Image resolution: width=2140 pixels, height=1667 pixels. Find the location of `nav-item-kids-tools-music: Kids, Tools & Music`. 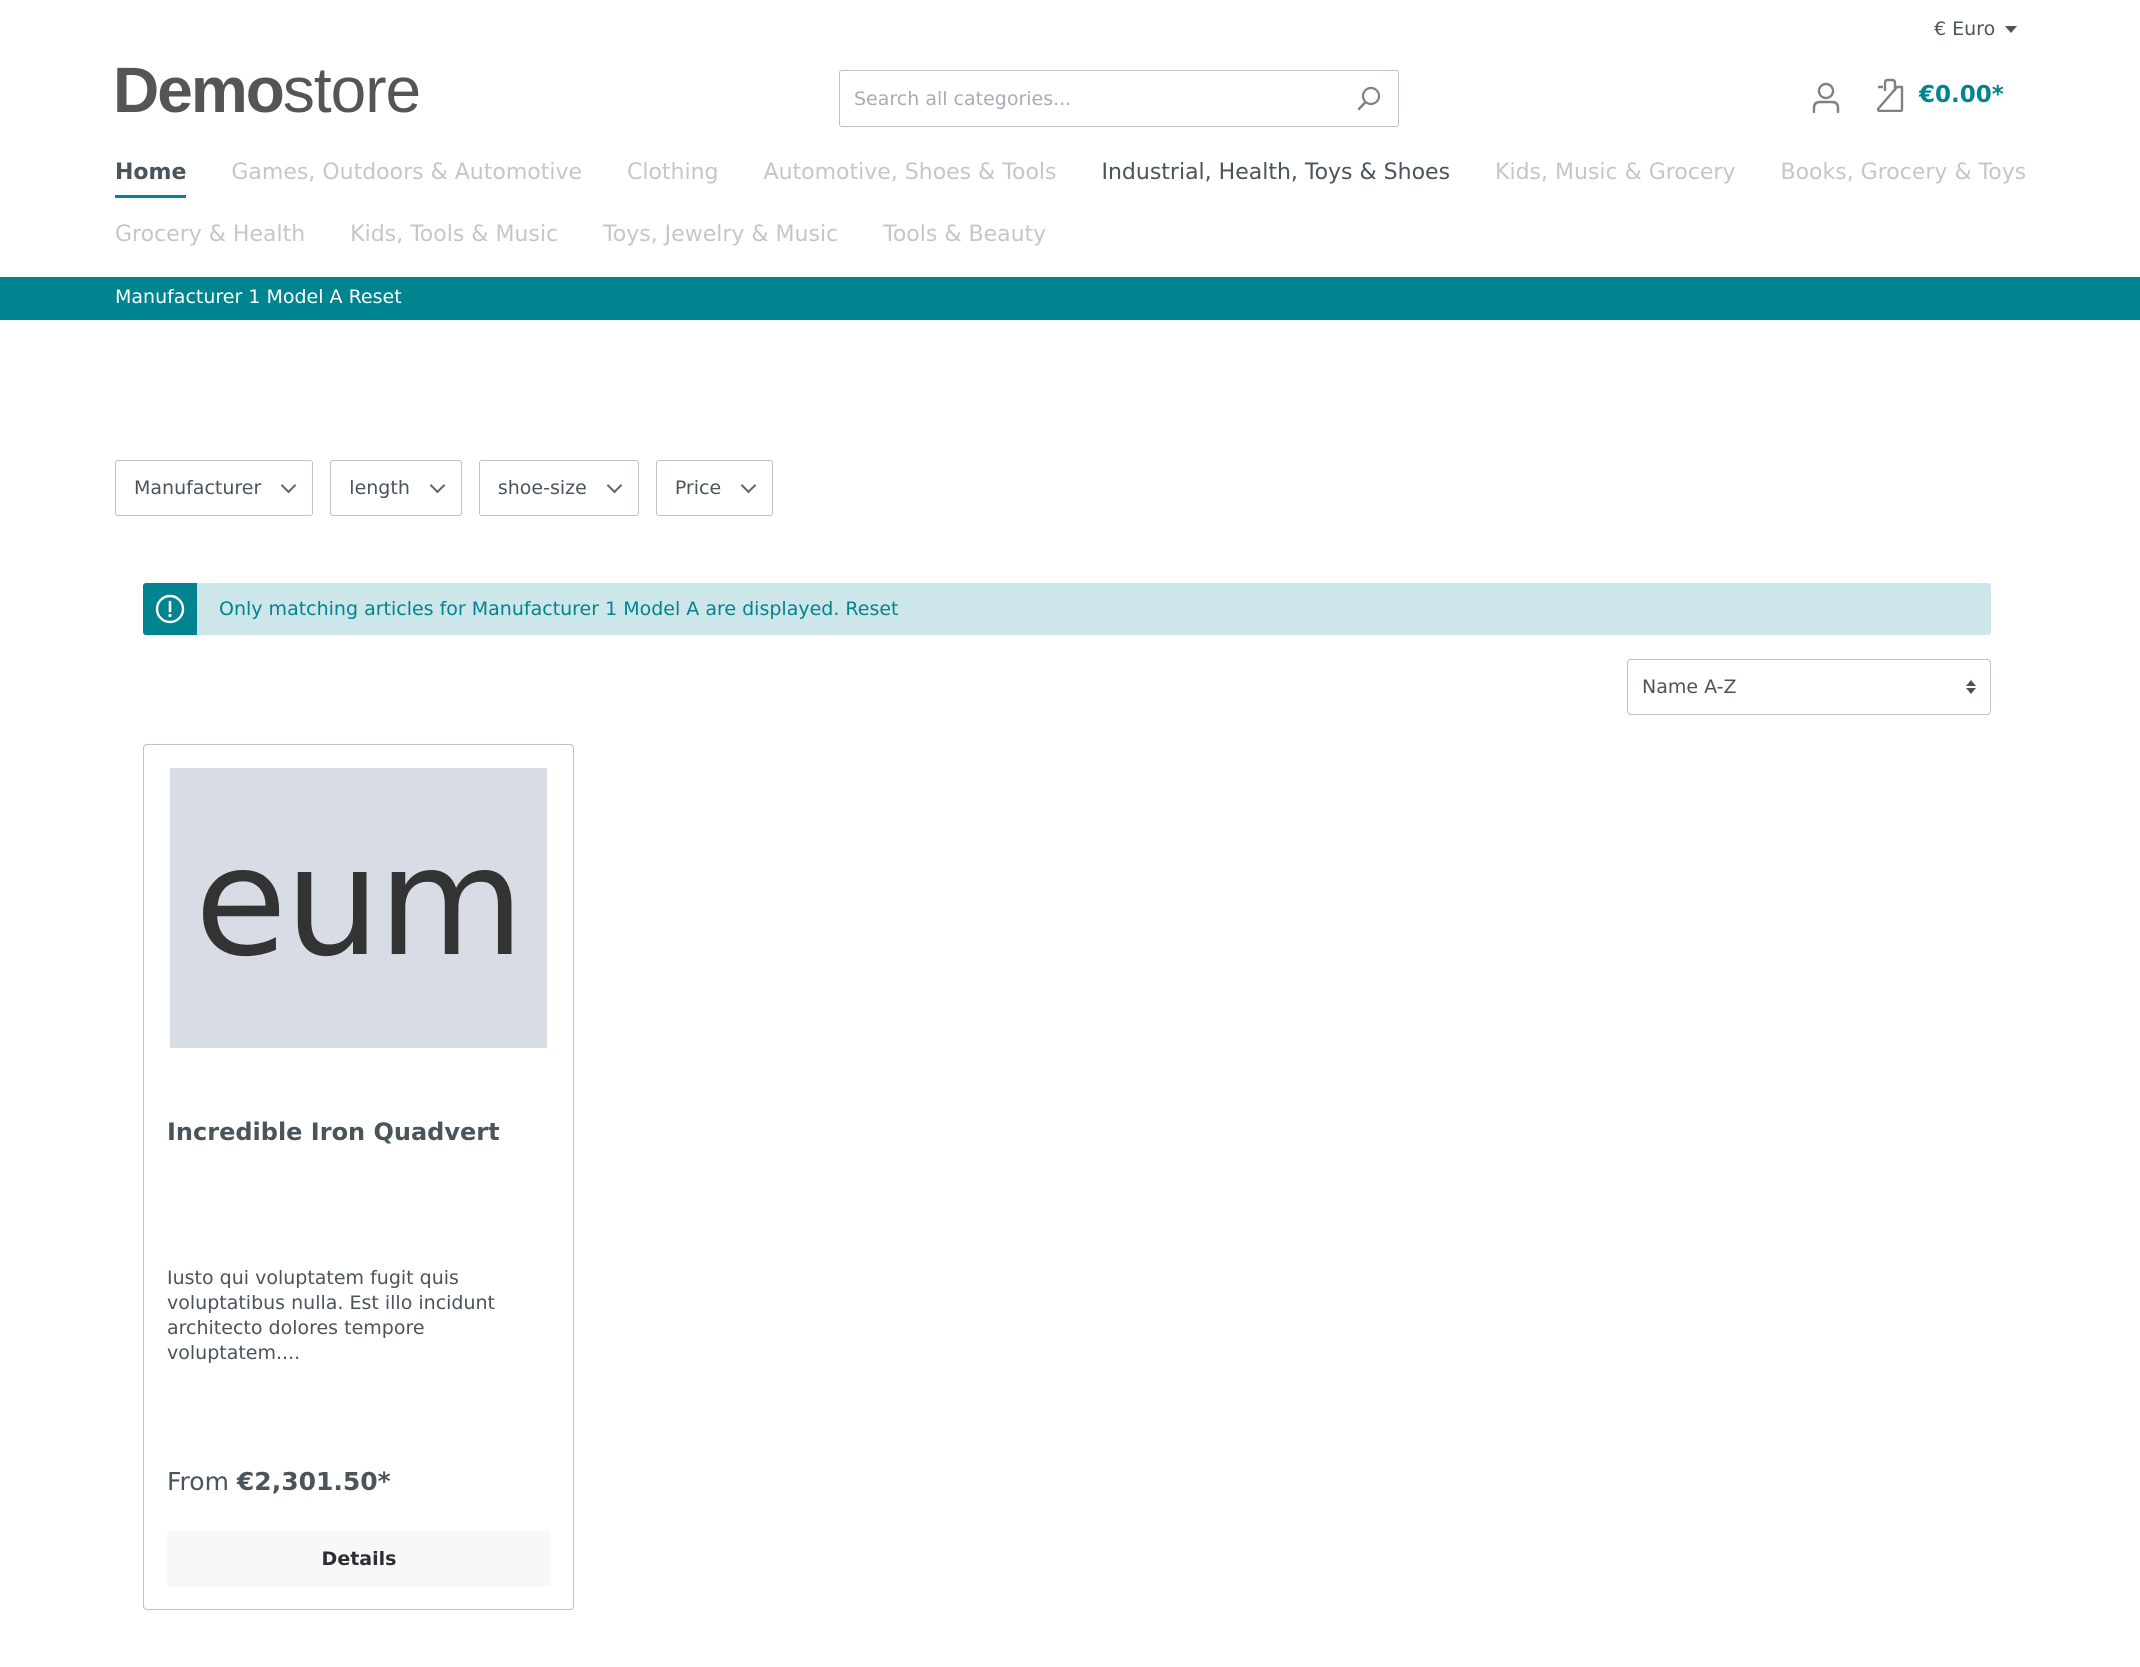

nav-item-kids-tools-music: Kids, Tools & Music is located at coordinates (454, 241).